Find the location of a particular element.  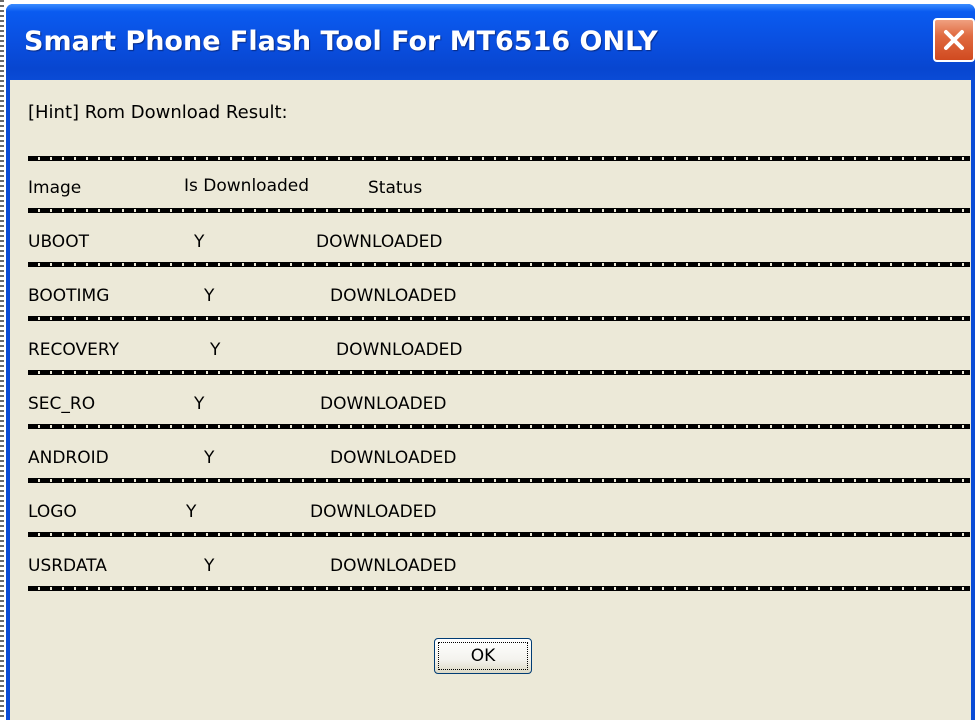

row-image: RECOVERY is located at coordinates (73, 350).